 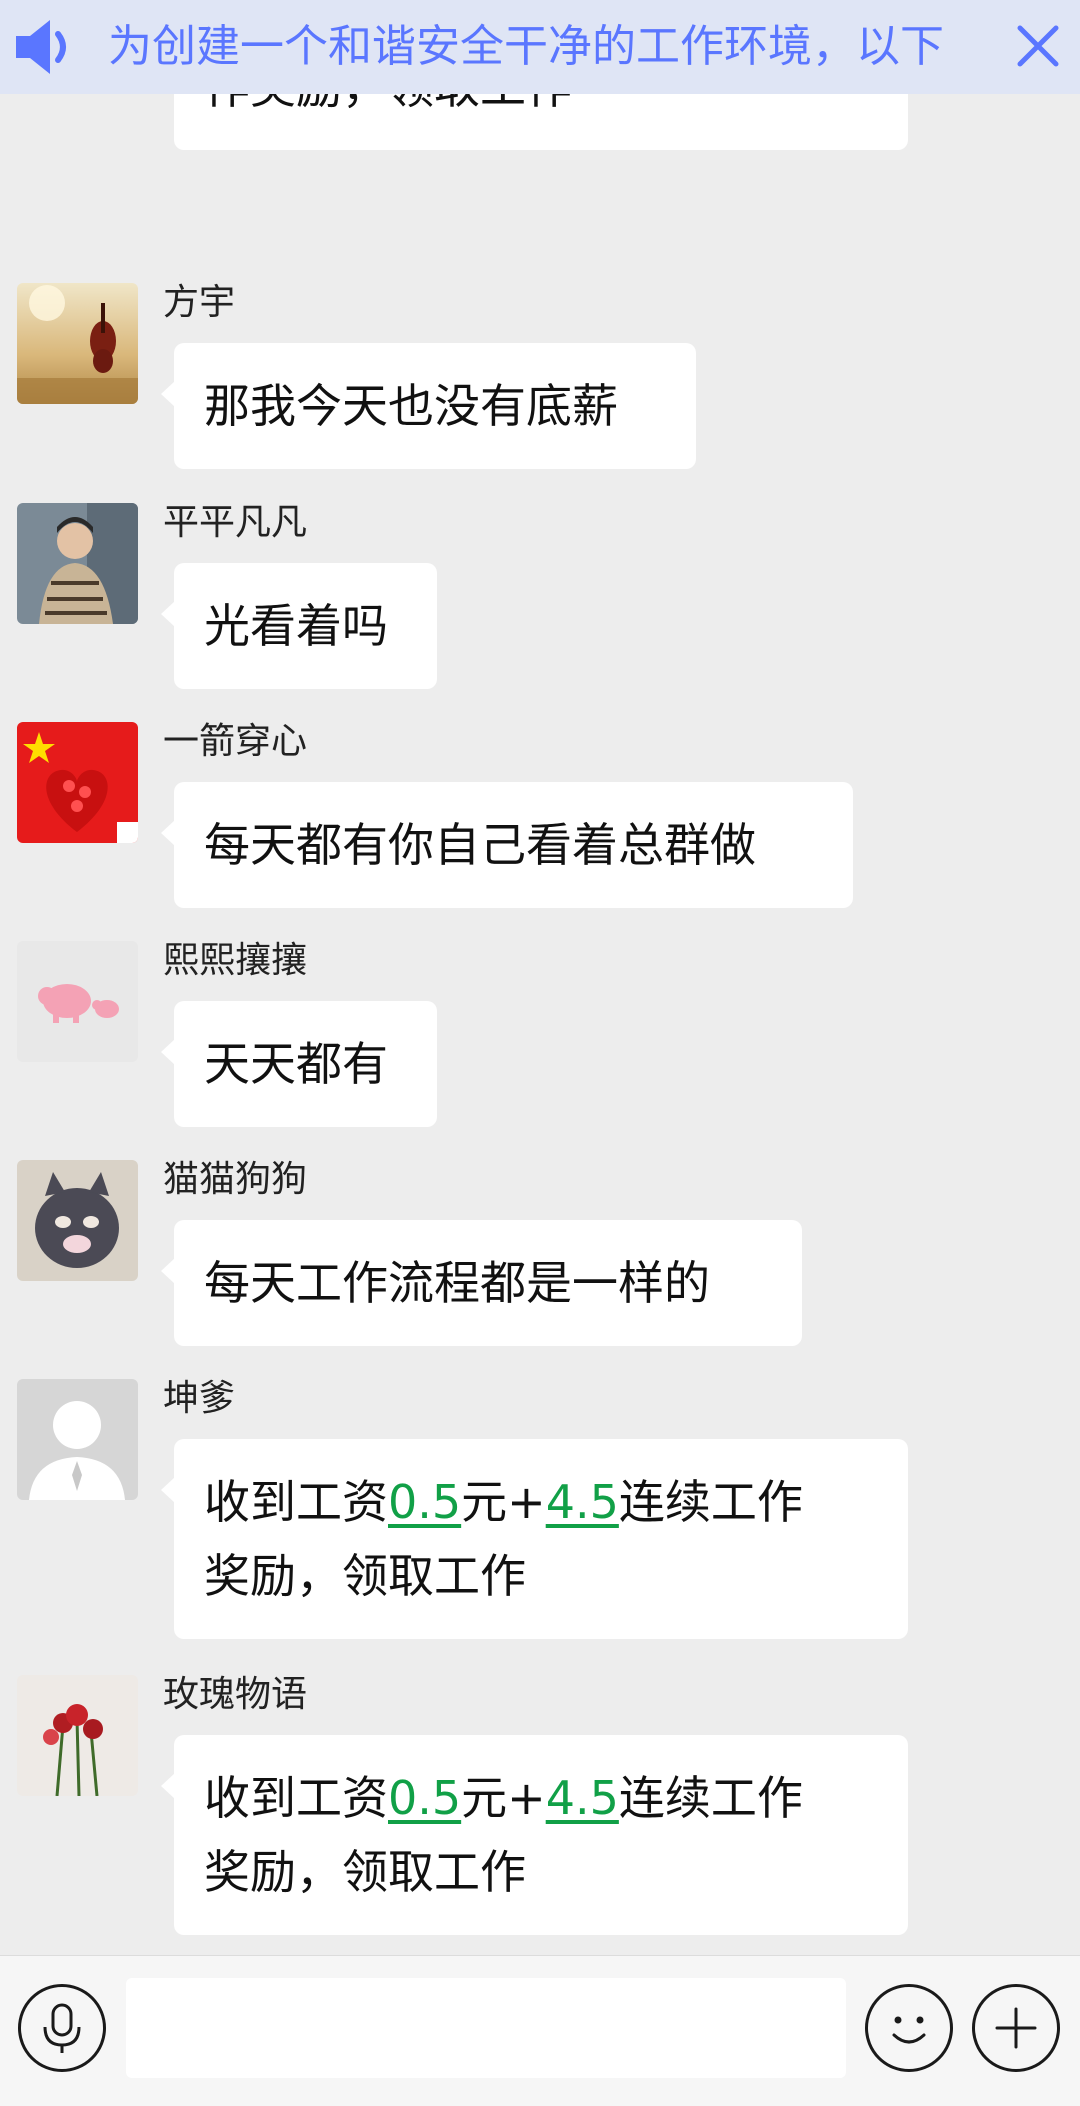 I want to click on sender-name: 方宇, so click(x=199, y=302).